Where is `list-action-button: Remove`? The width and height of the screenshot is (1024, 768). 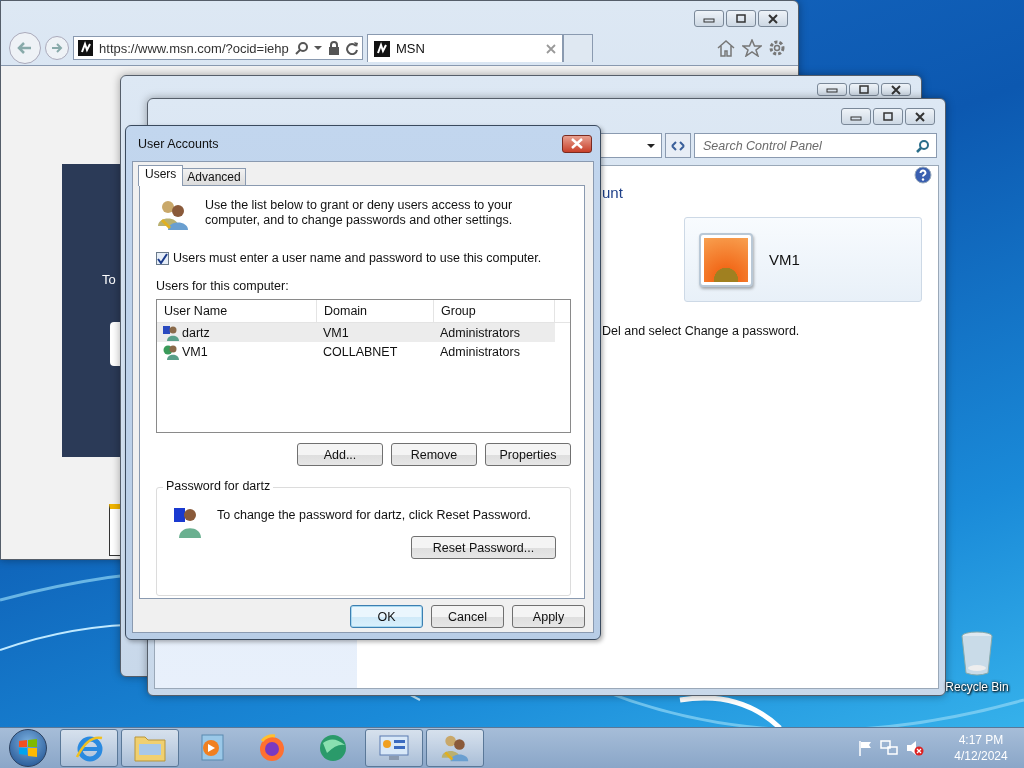 list-action-button: Remove is located at coordinates (434, 454).